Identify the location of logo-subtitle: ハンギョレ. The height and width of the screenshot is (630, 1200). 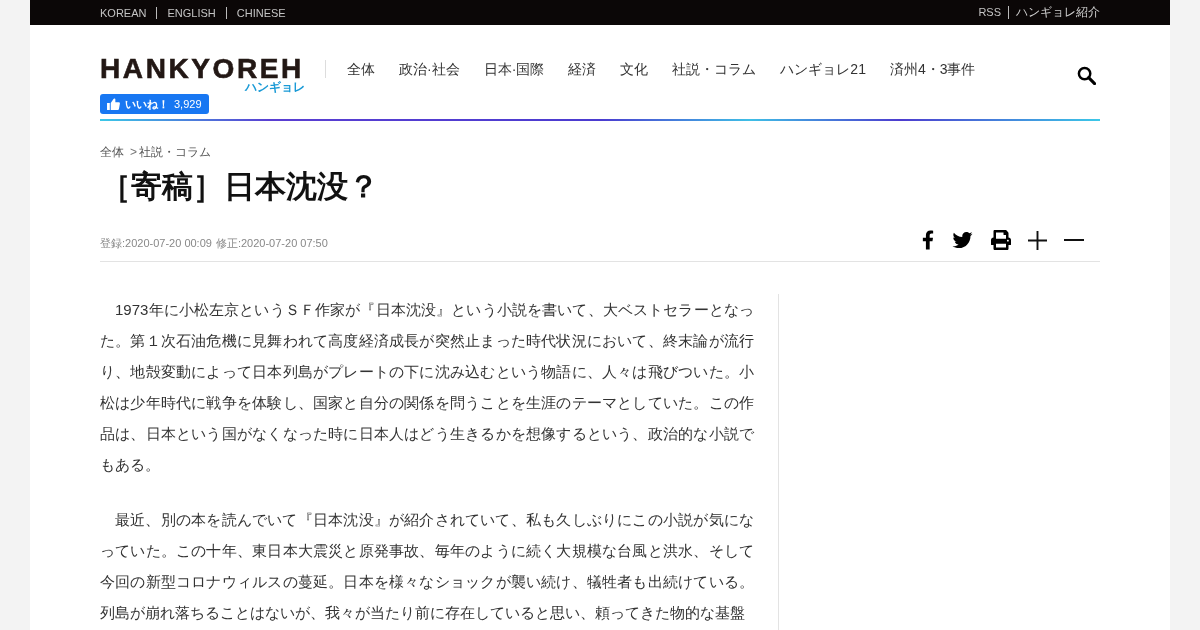
(275, 87).